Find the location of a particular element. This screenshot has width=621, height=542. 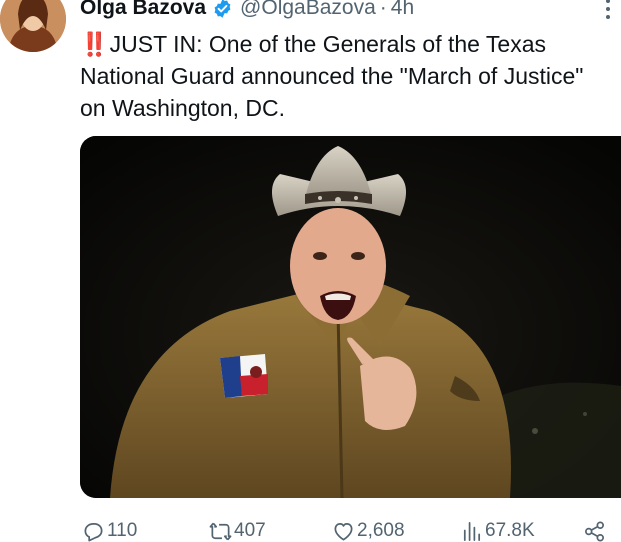

reply-count: 110 is located at coordinates (122, 530).